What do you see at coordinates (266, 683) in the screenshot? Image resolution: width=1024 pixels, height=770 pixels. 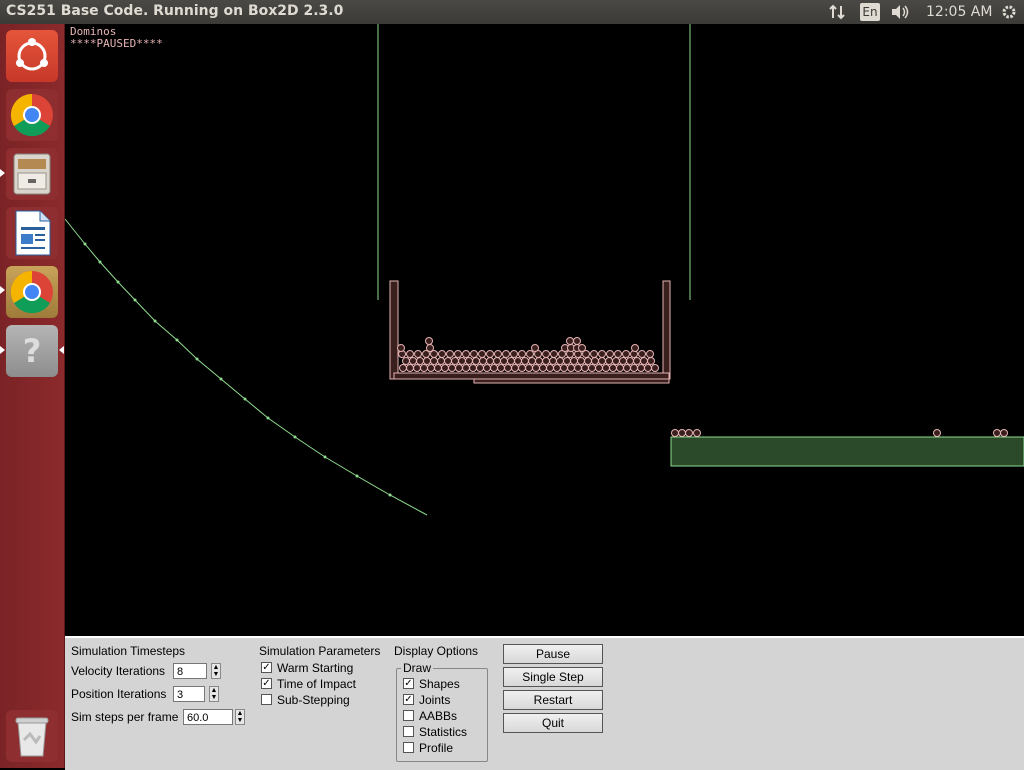 I see `time-of-impact-checkbox: ✓` at bounding box center [266, 683].